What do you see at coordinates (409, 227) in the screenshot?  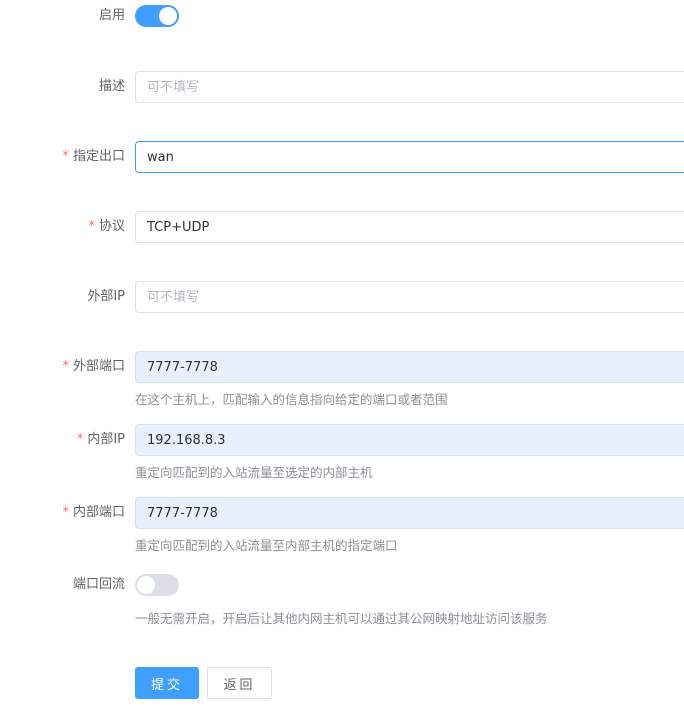 I see `protocol-select` at bounding box center [409, 227].